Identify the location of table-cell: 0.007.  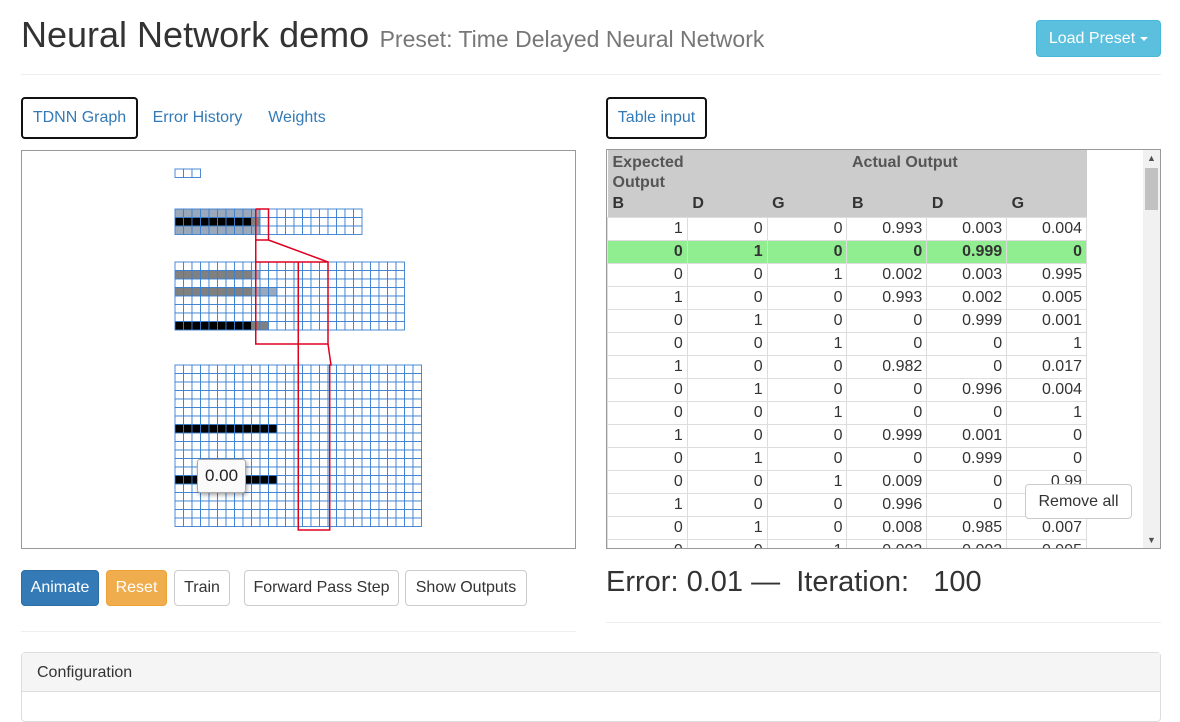
(1046, 527).